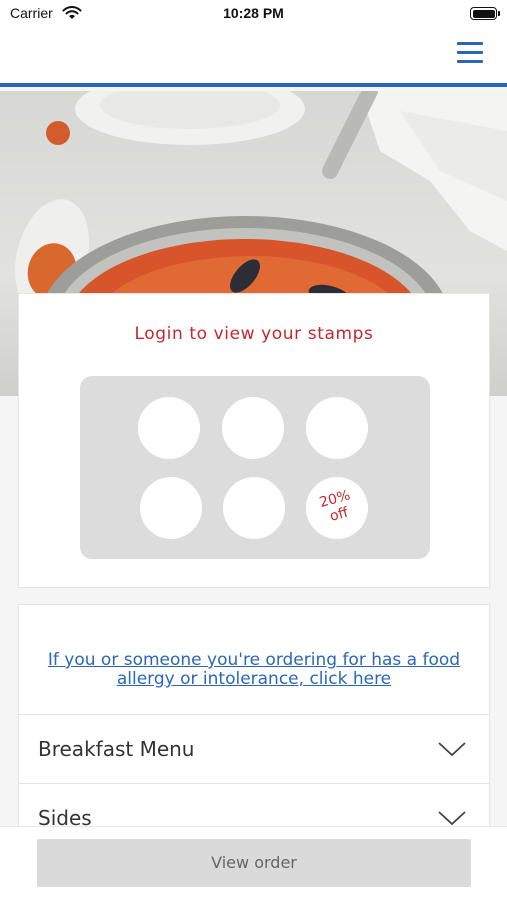  I want to click on hamburger-menu-icon, so click(470, 52).